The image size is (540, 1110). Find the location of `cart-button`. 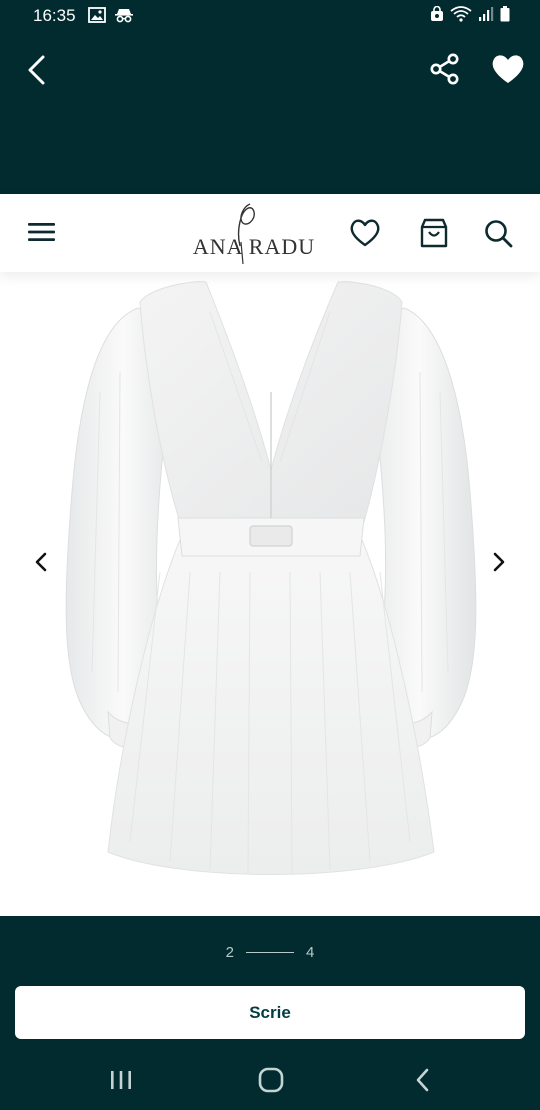

cart-button is located at coordinates (434, 233).